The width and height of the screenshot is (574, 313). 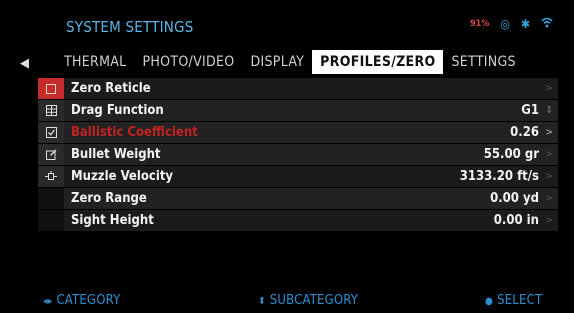 I want to click on bluetooth-icon: ✱, so click(x=525, y=23).